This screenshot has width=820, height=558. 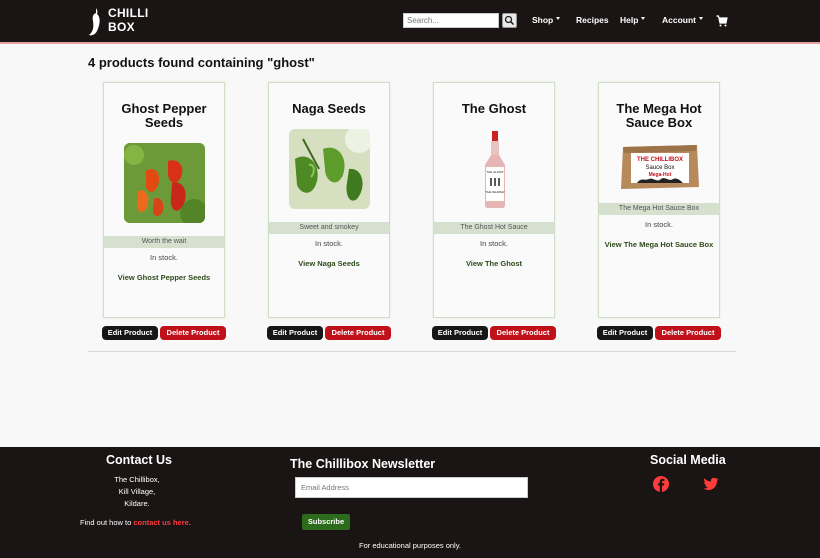 I want to click on product-image: THE CHILLIBOX Sauce Box Mega-Hot, so click(x=660, y=167).